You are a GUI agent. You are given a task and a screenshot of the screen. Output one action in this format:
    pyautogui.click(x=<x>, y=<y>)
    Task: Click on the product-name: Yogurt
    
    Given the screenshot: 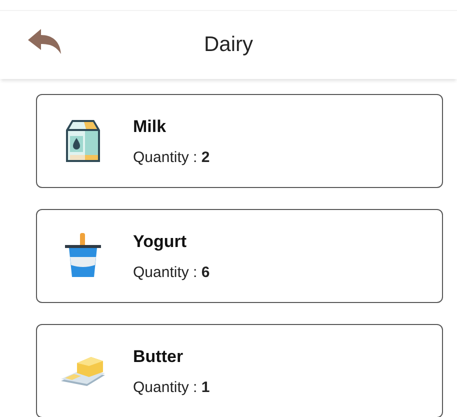 What is the action you would take?
    pyautogui.click(x=160, y=242)
    